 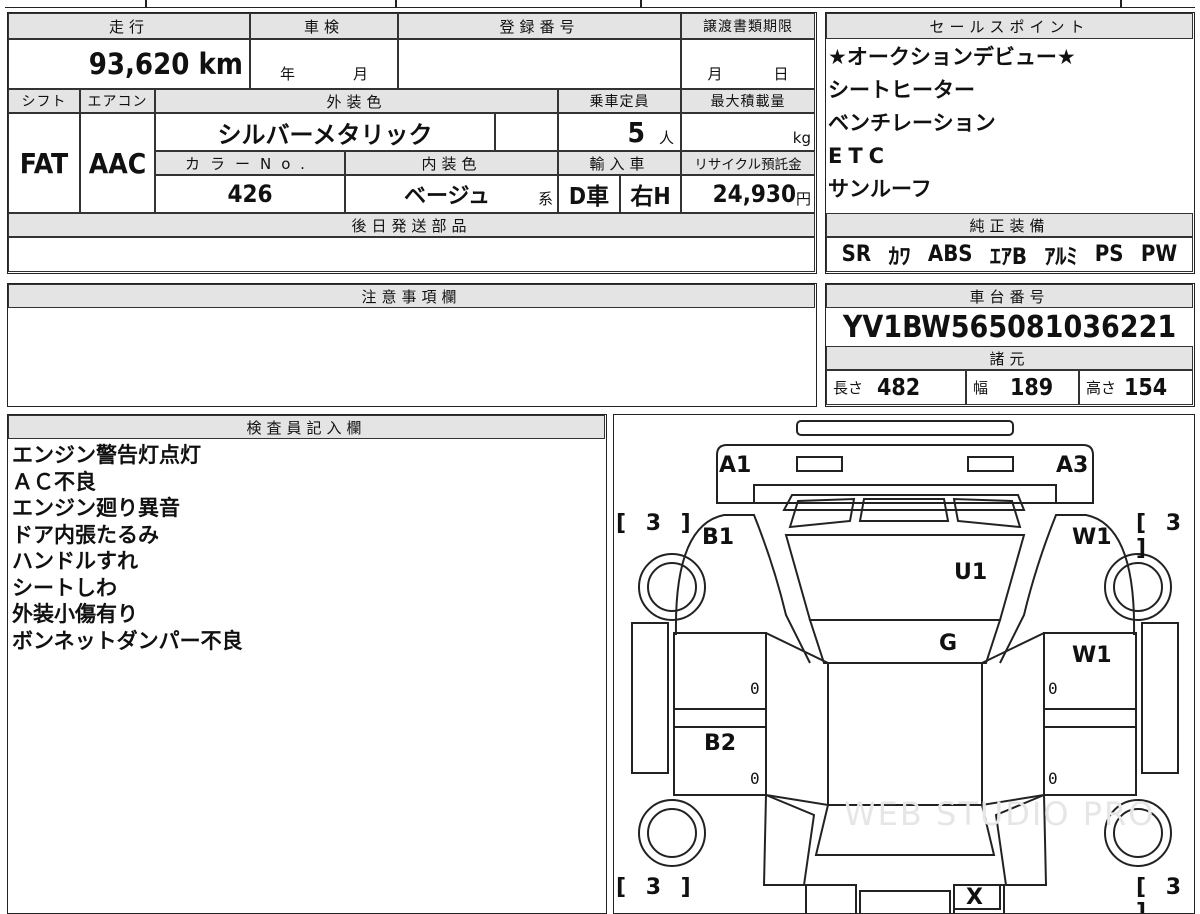 I want to click on mileage-value: 93,620 km, so click(x=129, y=64).